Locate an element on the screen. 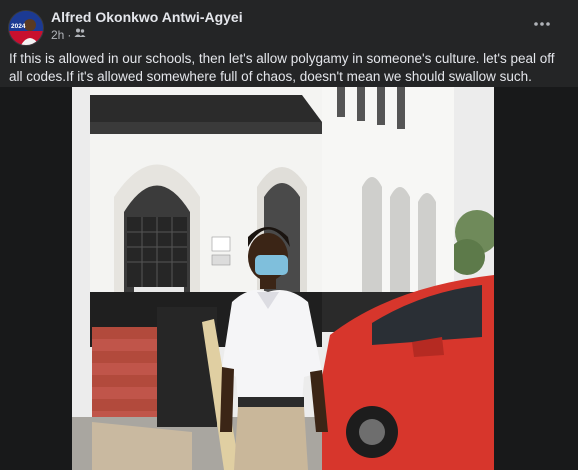  more-options-icon is located at coordinates (542, 24).